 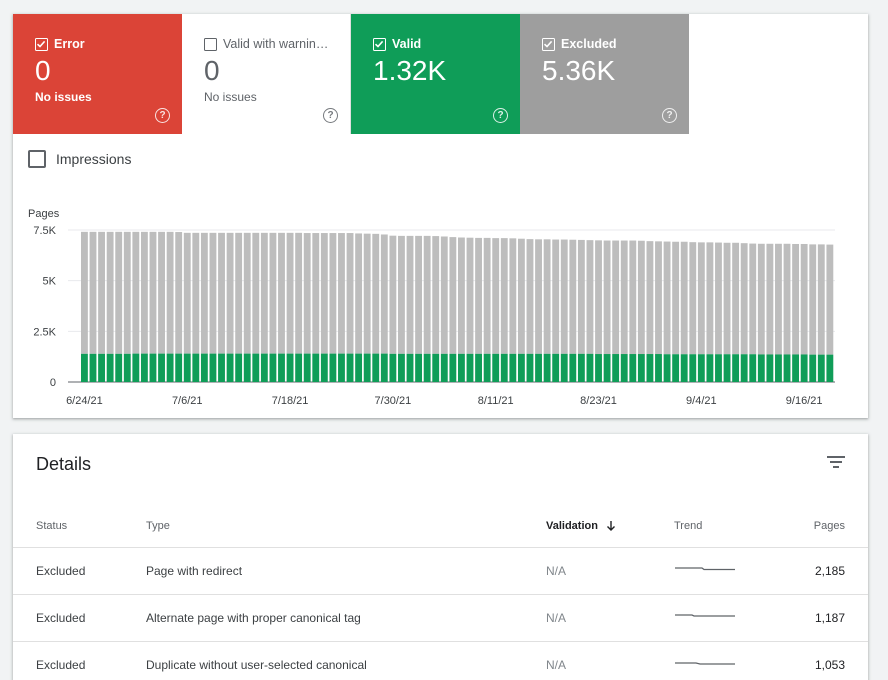 What do you see at coordinates (266, 74) in the screenshot?
I see `tile-valid-with-warnings: Valid with warnin… 0 No issues ?` at bounding box center [266, 74].